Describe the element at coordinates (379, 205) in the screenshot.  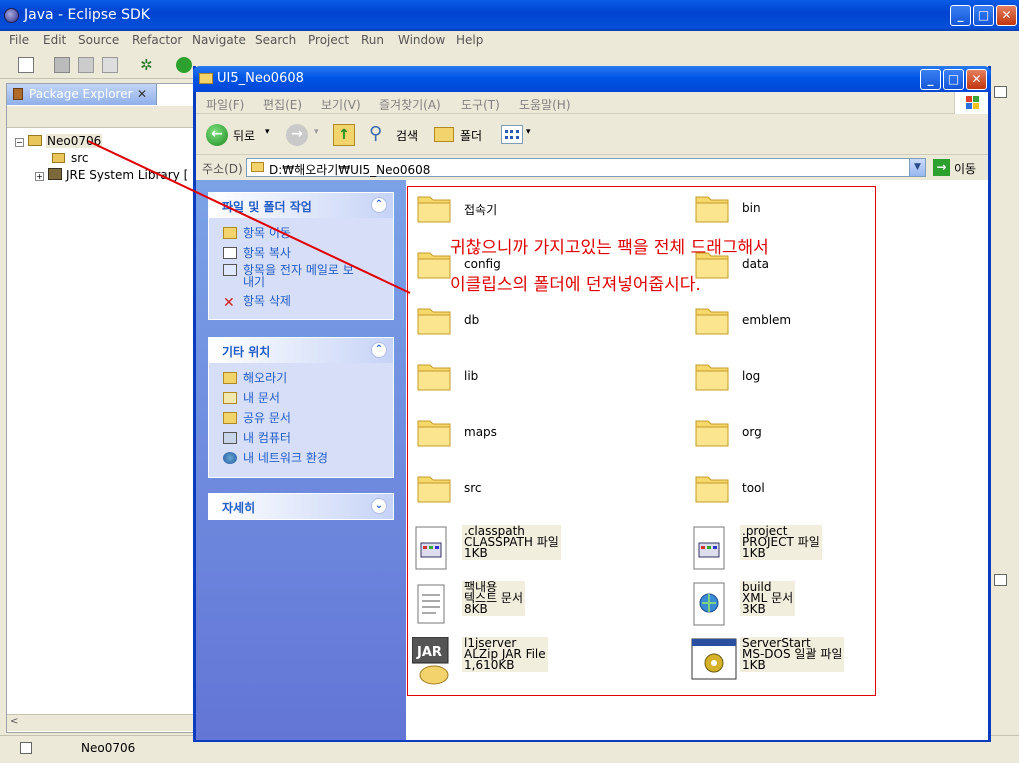
I see `collapse-chevron-icon: ⌃` at that location.